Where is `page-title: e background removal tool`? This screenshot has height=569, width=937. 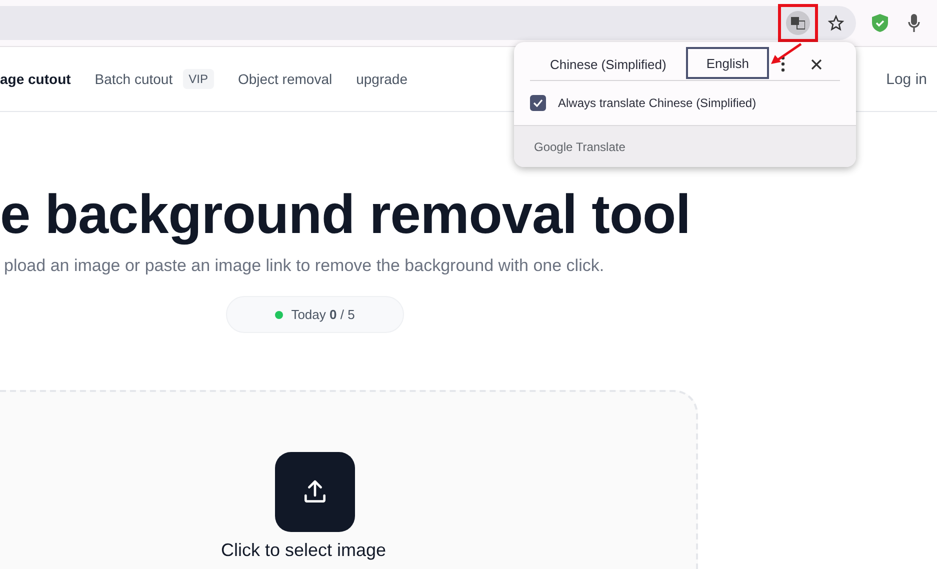 page-title: e background removal tool is located at coordinates (345, 214).